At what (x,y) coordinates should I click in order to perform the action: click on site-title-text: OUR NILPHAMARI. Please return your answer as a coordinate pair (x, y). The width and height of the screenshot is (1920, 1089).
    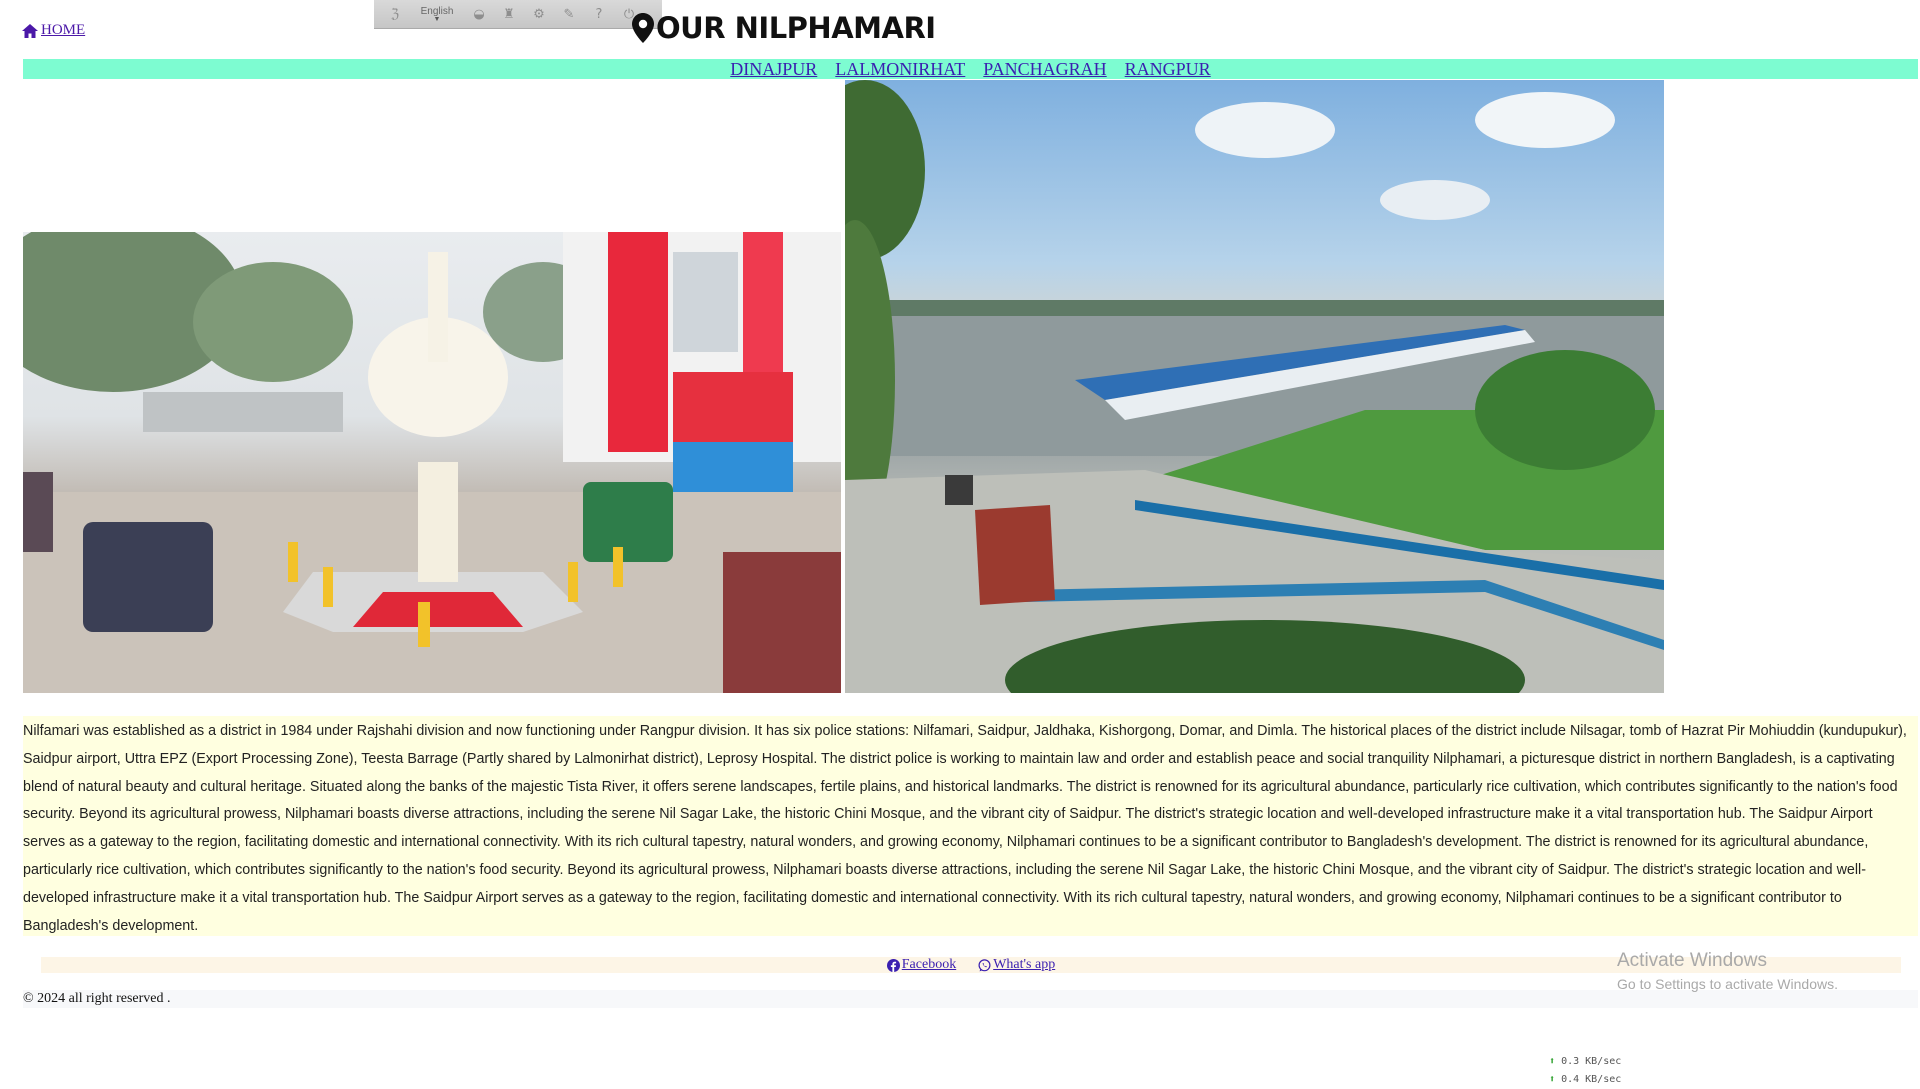
    Looking at the image, I should click on (796, 28).